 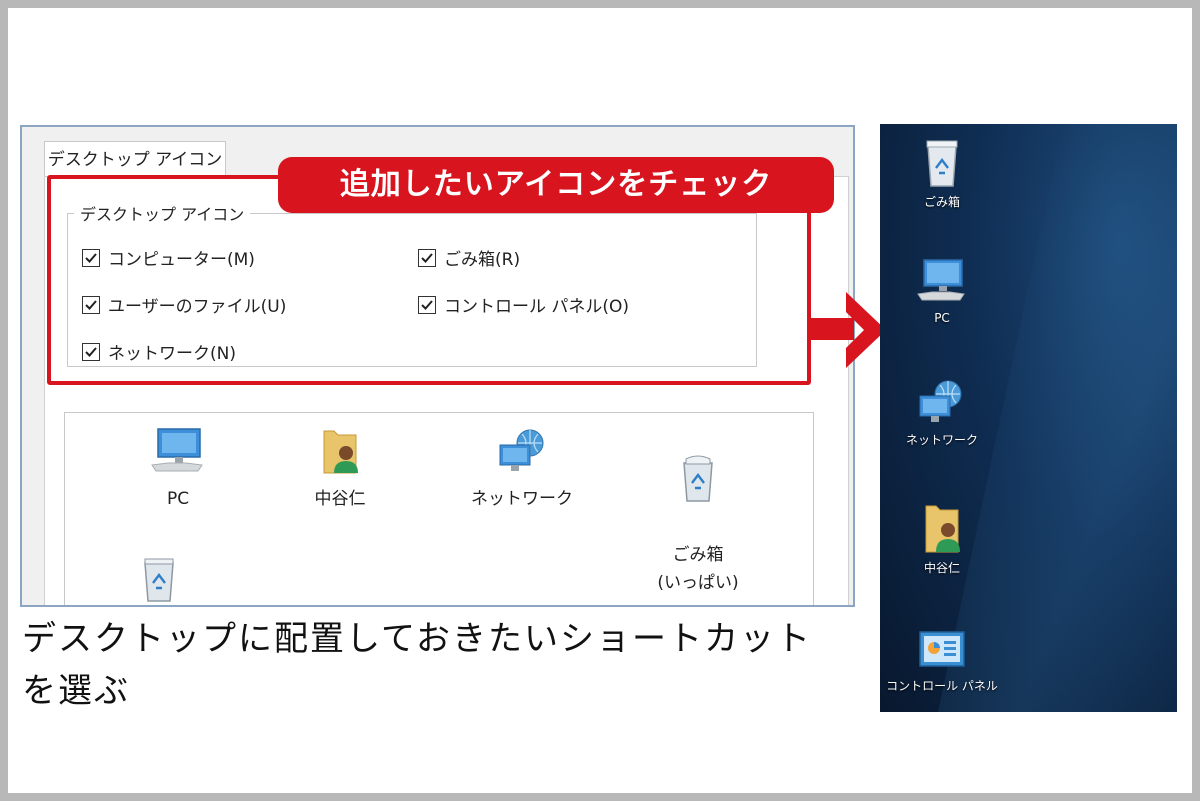 I want to click on preview-item-pc: PC, so click(x=178, y=470).